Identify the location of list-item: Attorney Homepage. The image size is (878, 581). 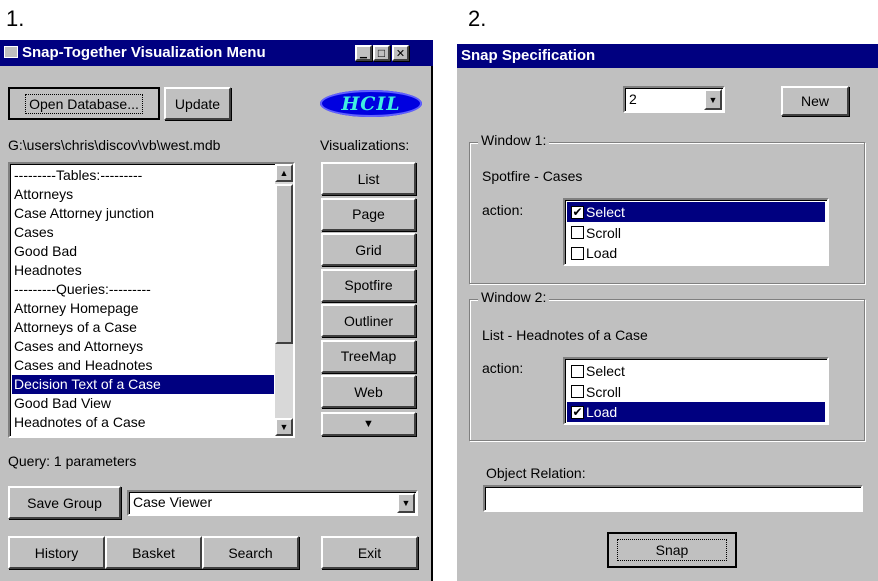
(143, 308).